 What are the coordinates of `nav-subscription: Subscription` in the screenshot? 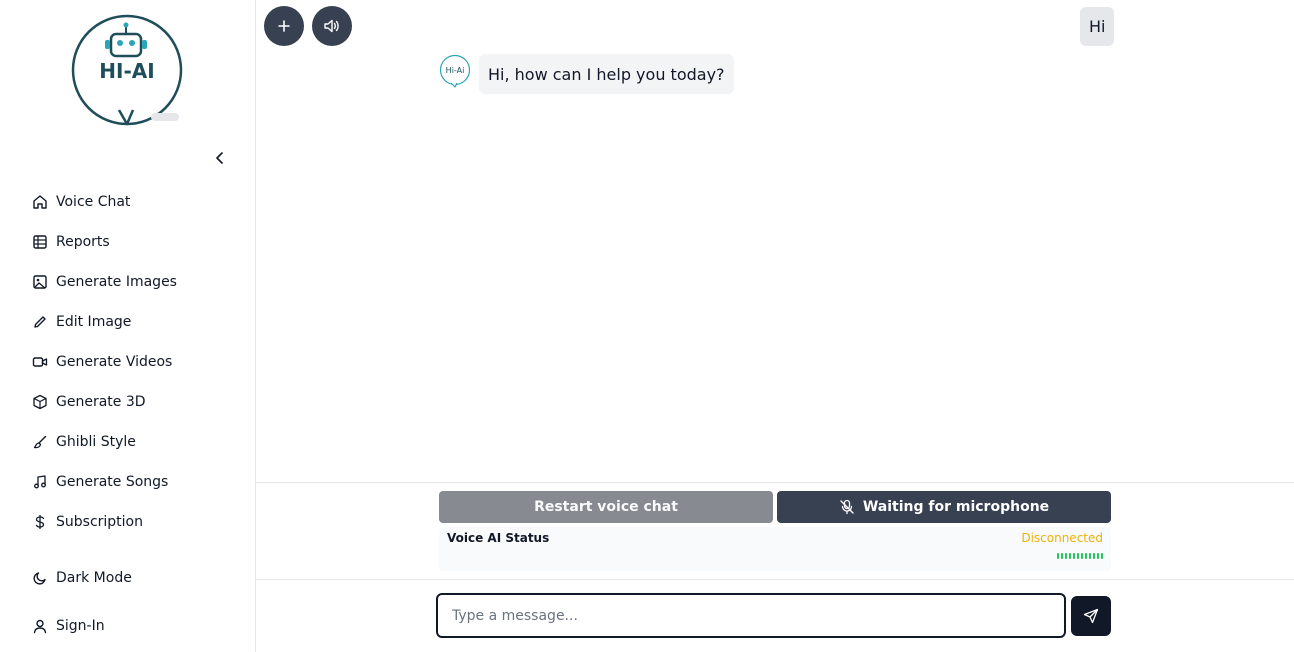 It's located at (87, 522).